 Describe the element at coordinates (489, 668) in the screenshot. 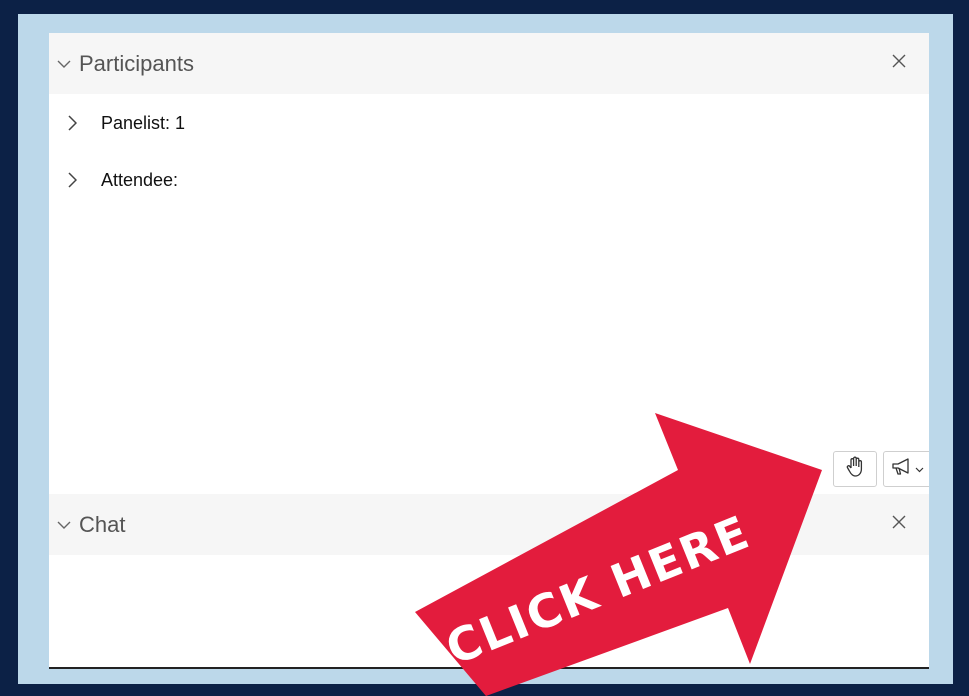

I see `divider` at that location.